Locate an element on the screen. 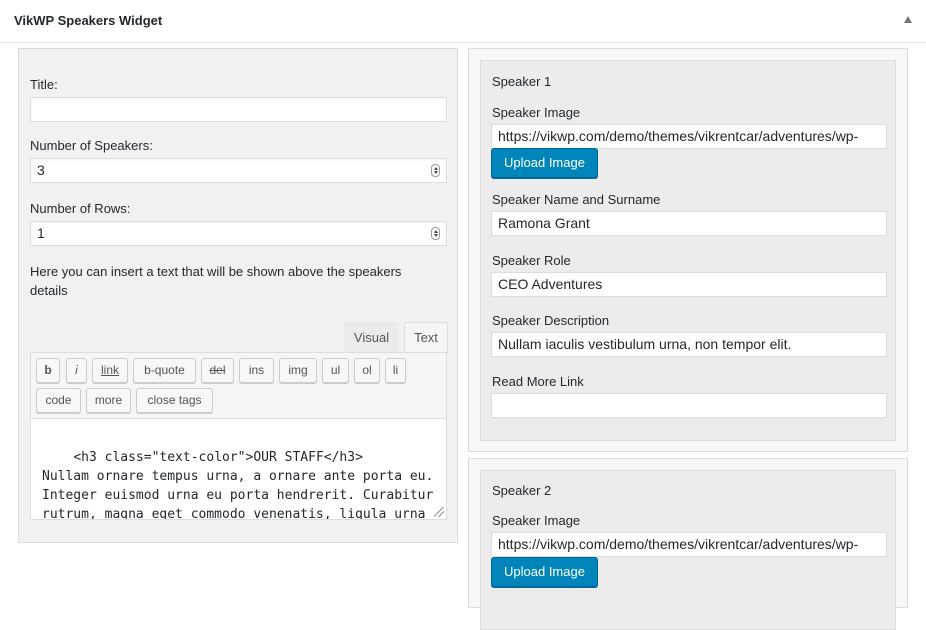 Image resolution: width=926 pixels, height=630 pixels. ul-button: ul is located at coordinates (335, 370).